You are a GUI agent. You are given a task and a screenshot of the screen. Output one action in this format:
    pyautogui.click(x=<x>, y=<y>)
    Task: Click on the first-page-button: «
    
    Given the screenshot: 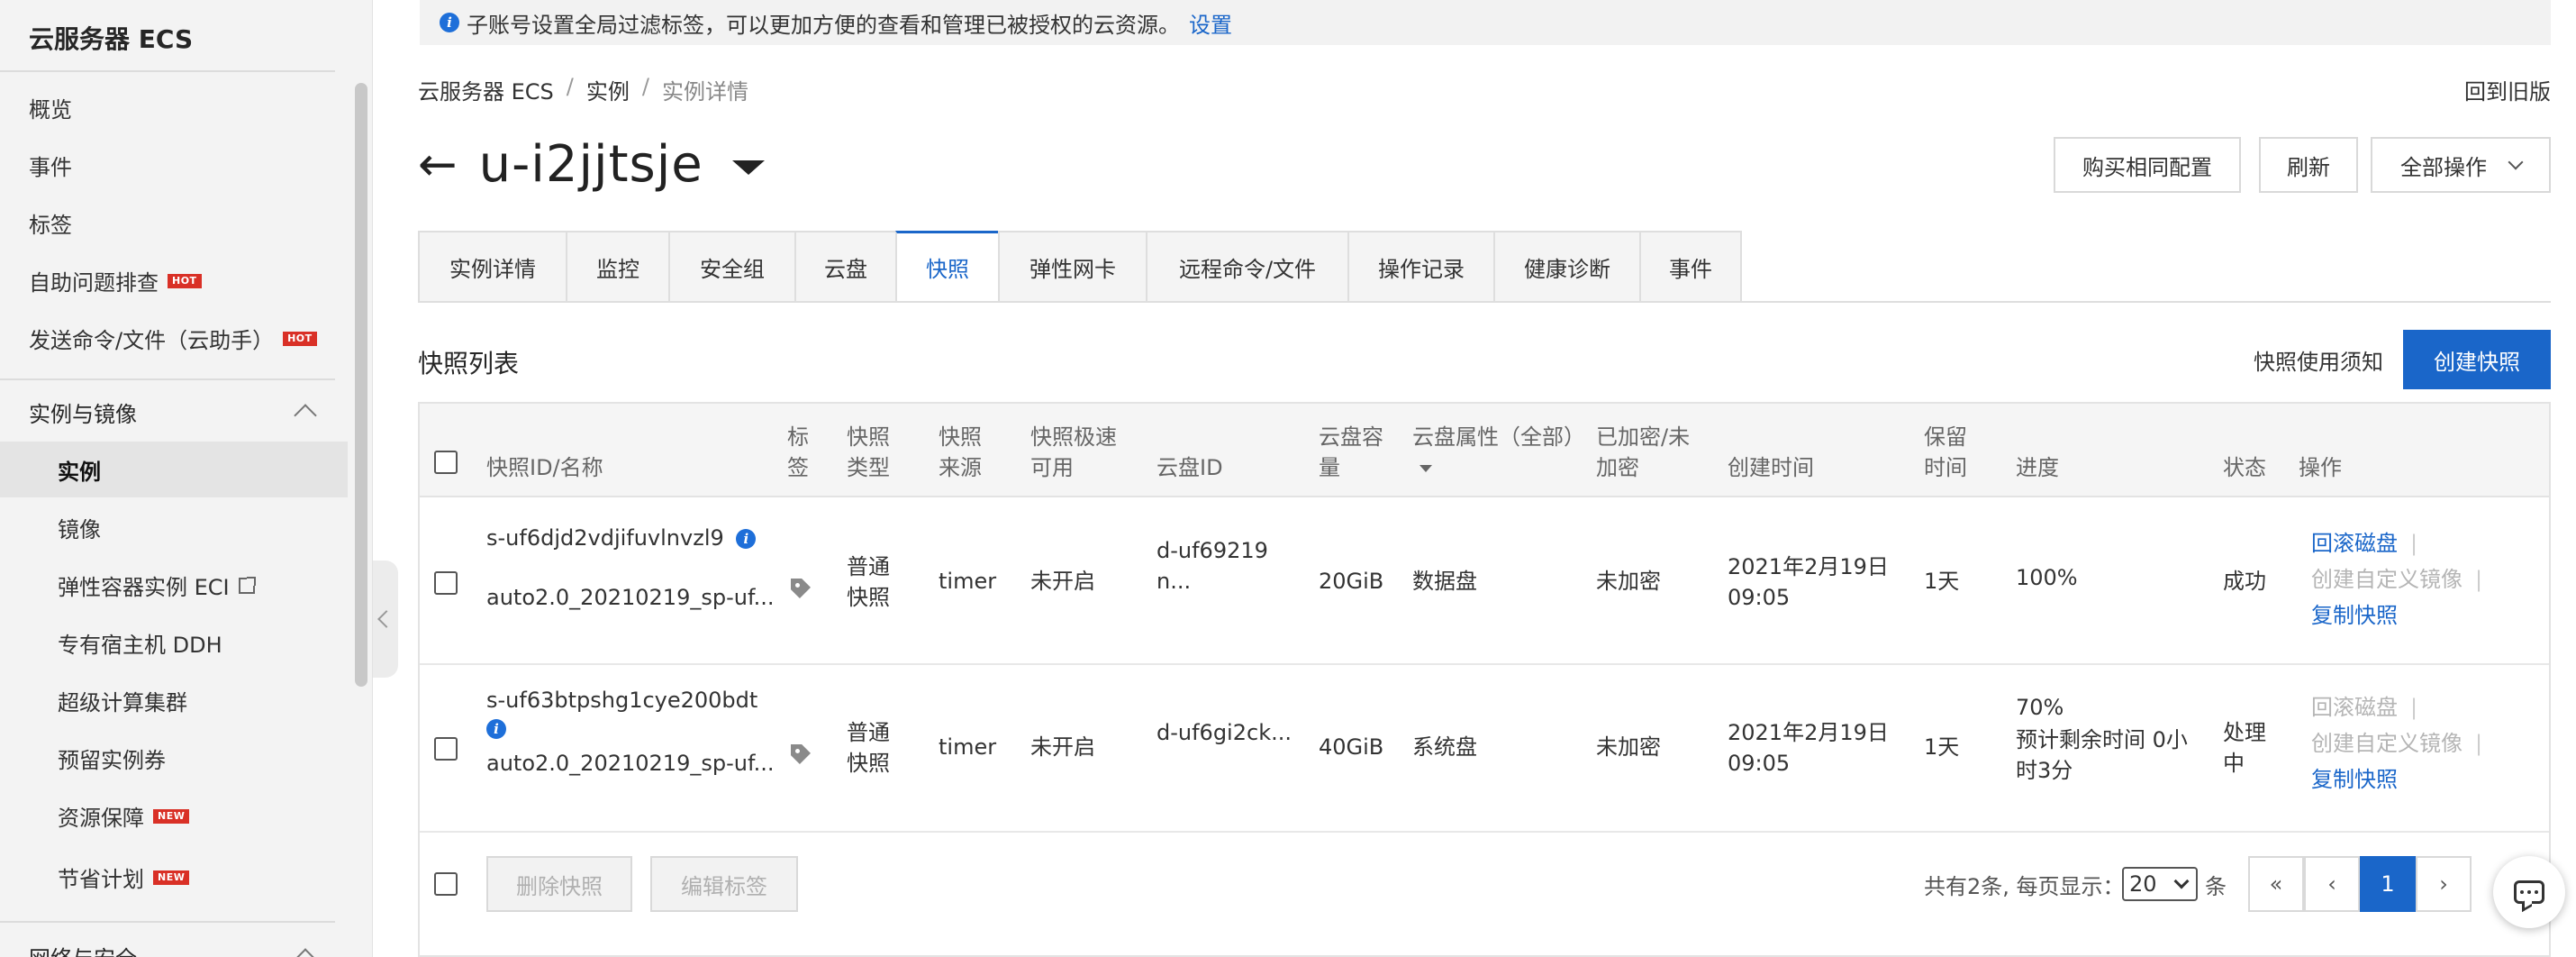 What is the action you would take?
    pyautogui.click(x=2276, y=884)
    